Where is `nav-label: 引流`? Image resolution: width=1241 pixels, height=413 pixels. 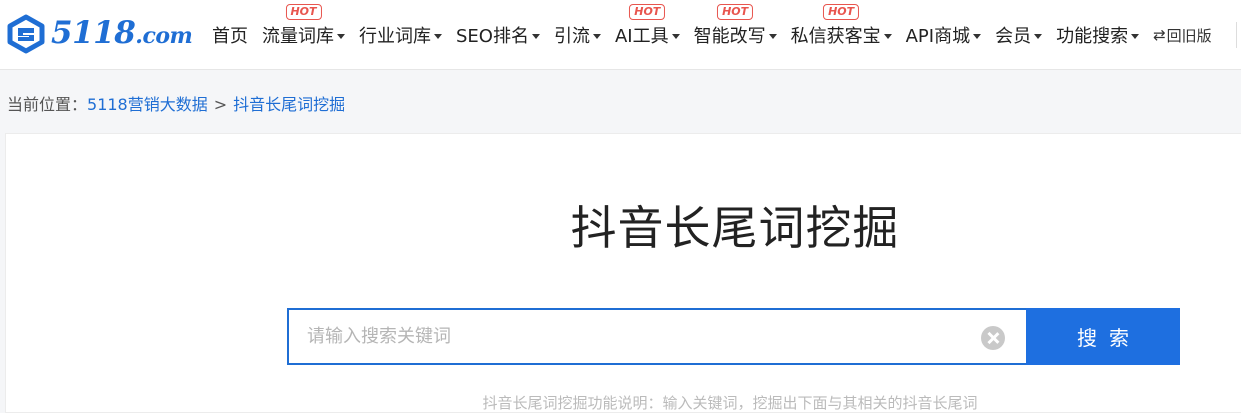
nav-label: 引流 is located at coordinates (571, 36).